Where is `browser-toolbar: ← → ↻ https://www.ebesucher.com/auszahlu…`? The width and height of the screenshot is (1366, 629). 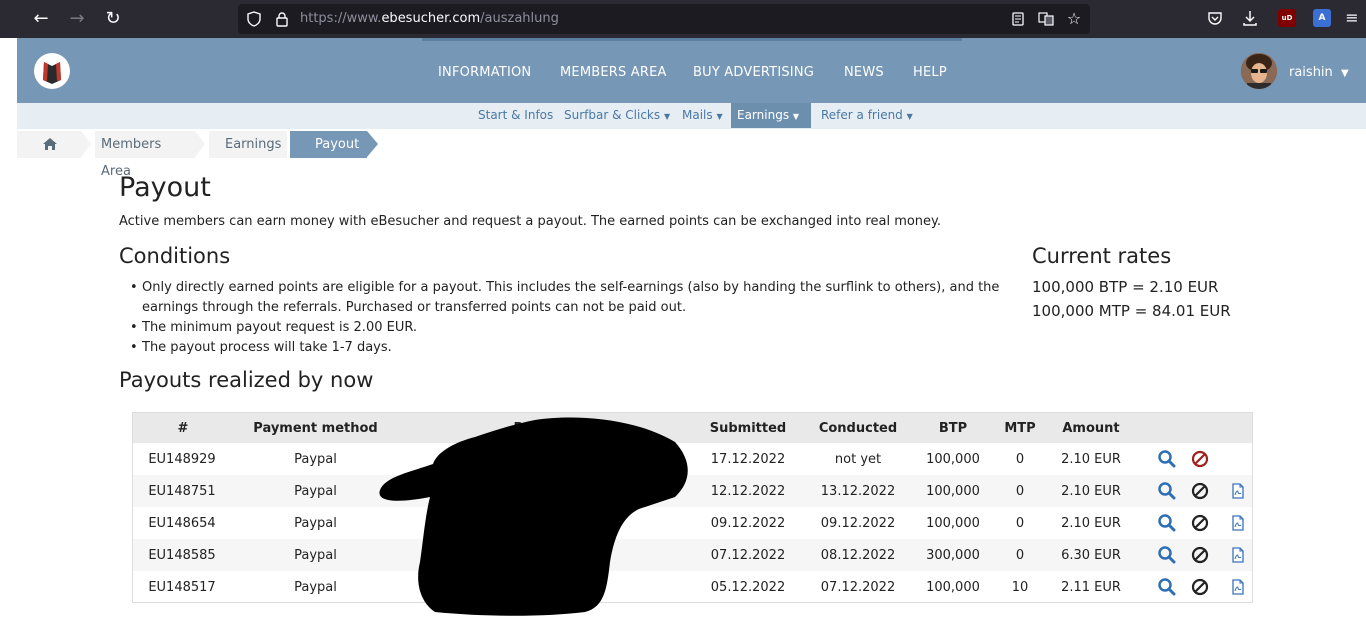 browser-toolbar: ← → ↻ https://www.ebesucher.com/auszahlu… is located at coordinates (683, 19).